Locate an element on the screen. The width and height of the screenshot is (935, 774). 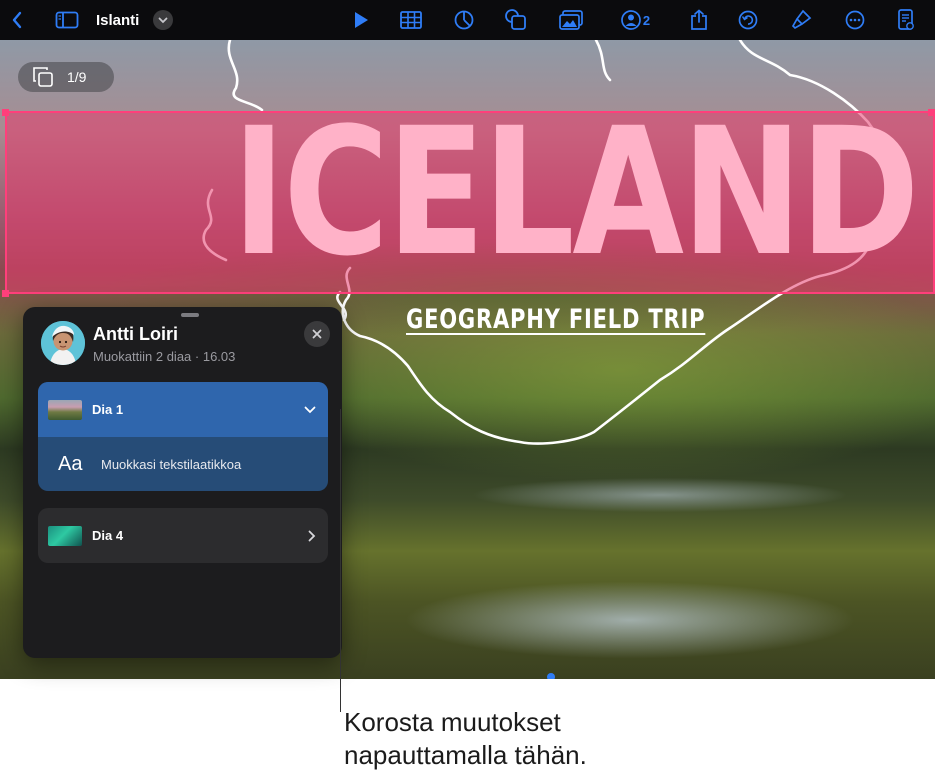
close-icon is located at coordinates (317, 334).